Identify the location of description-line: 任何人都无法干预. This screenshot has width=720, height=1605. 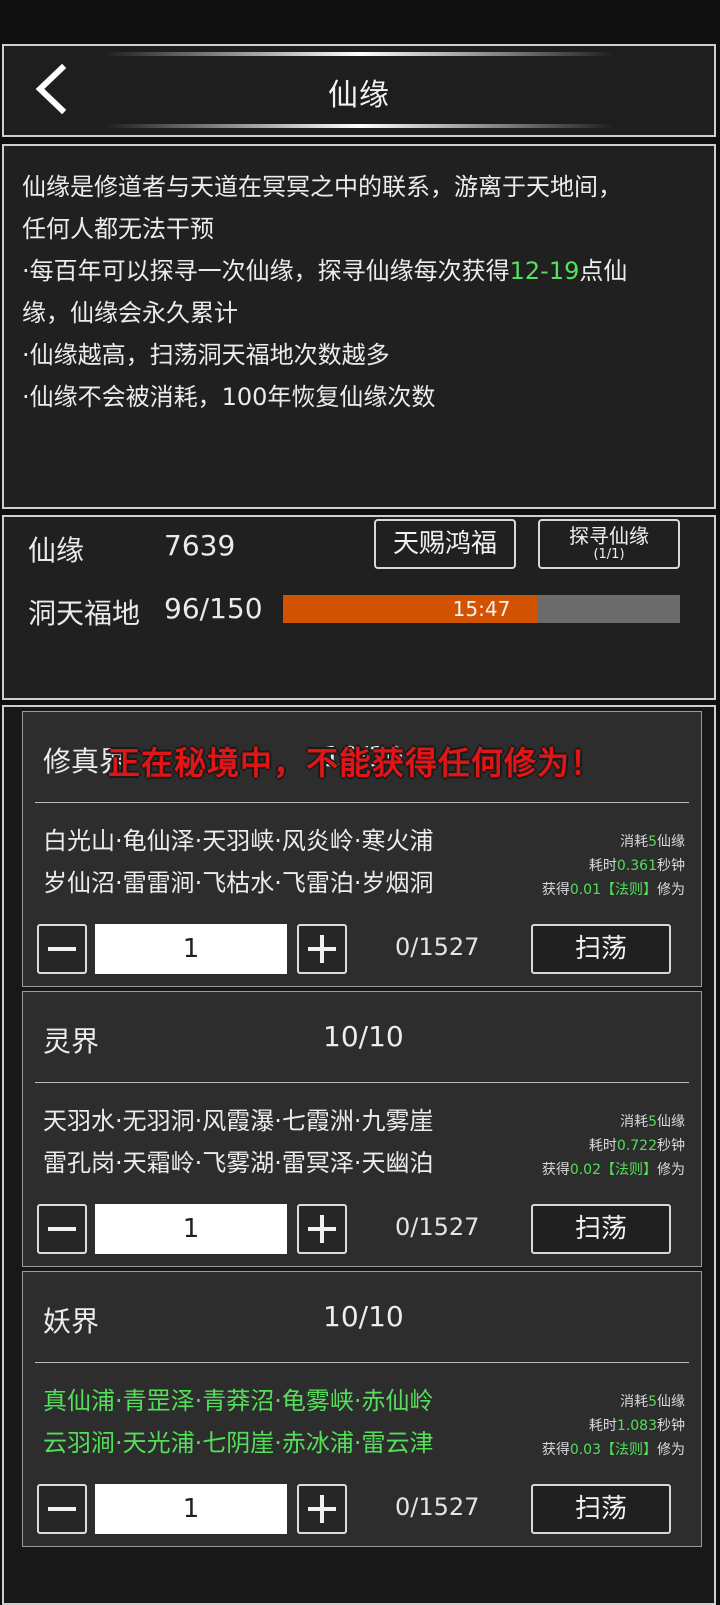
(118, 229).